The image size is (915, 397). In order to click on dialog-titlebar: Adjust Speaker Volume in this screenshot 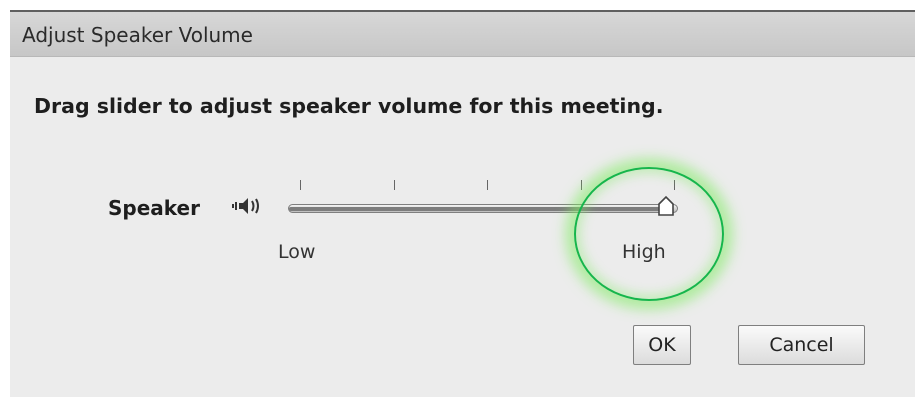, I will do `click(462, 34)`.